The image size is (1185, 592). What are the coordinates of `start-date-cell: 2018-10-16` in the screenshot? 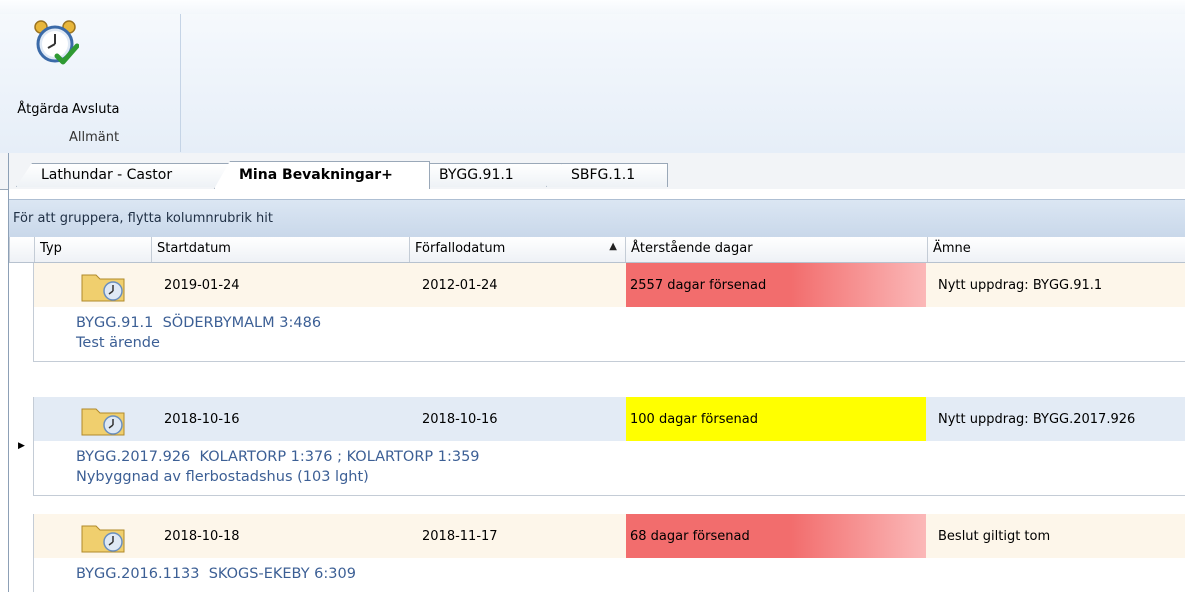 It's located at (202, 419).